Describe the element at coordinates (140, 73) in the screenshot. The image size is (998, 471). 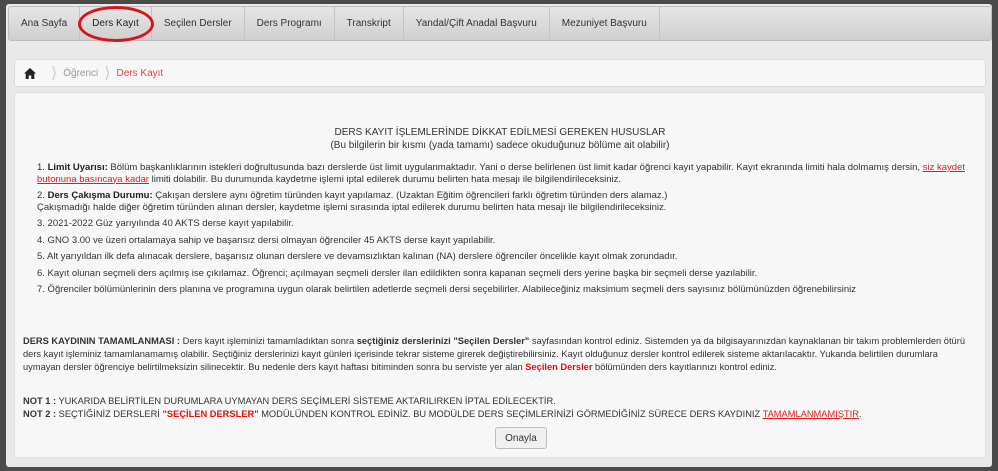
I see `breadcrumb-current: Ders Kayıt` at that location.